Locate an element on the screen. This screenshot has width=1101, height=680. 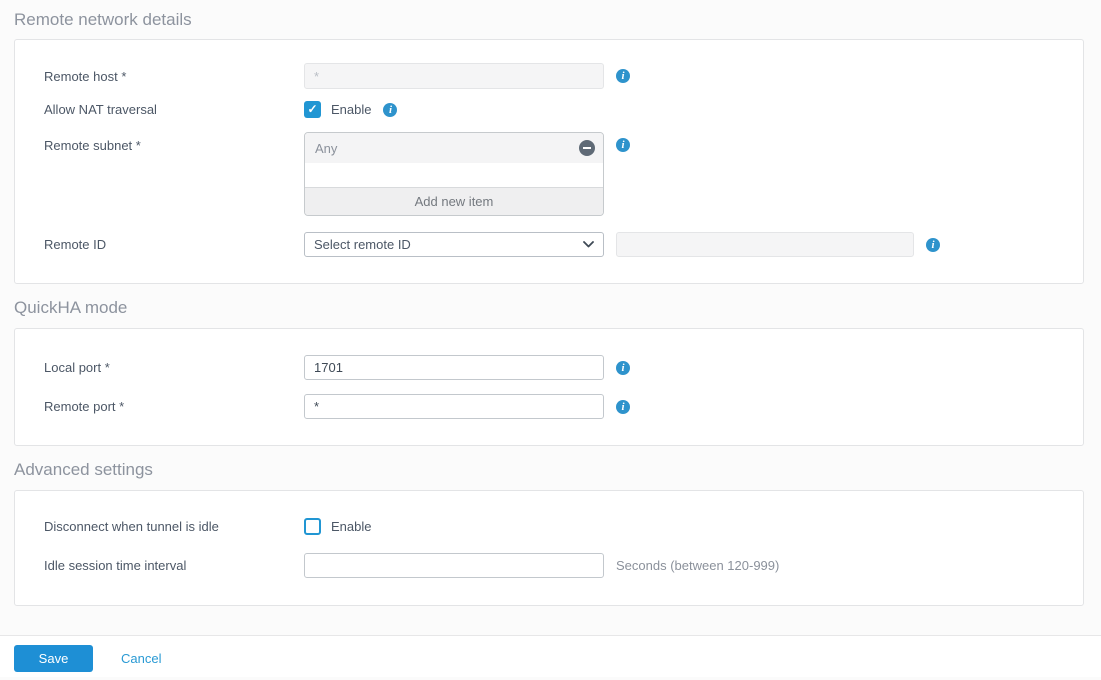
remote-subnet-item-text: Any is located at coordinates (326, 148).